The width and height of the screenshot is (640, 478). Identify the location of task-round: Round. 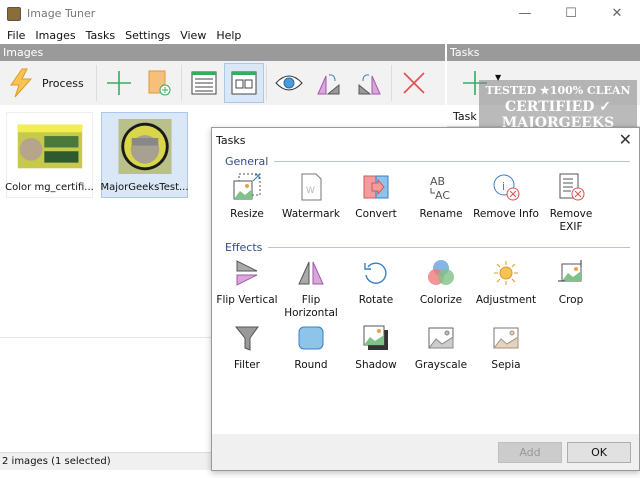
(311, 348).